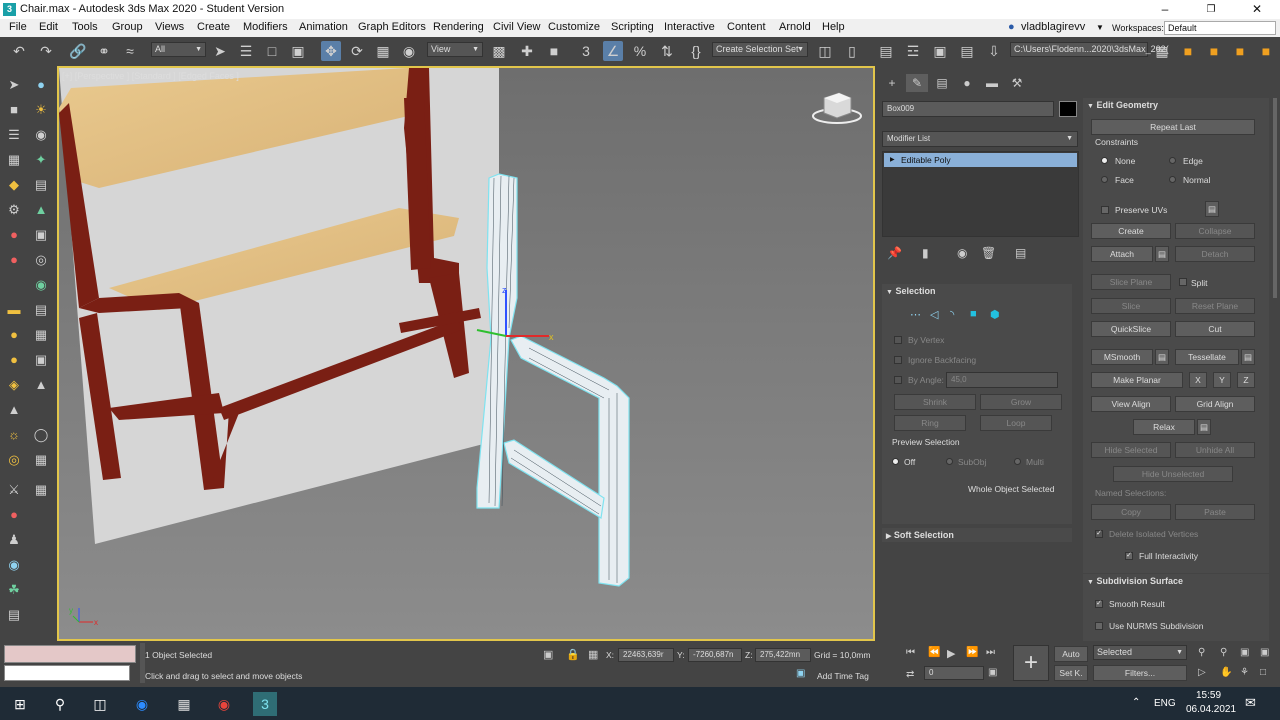  What do you see at coordinates (458, 27) in the screenshot?
I see `menu-rendering: Rendering` at bounding box center [458, 27].